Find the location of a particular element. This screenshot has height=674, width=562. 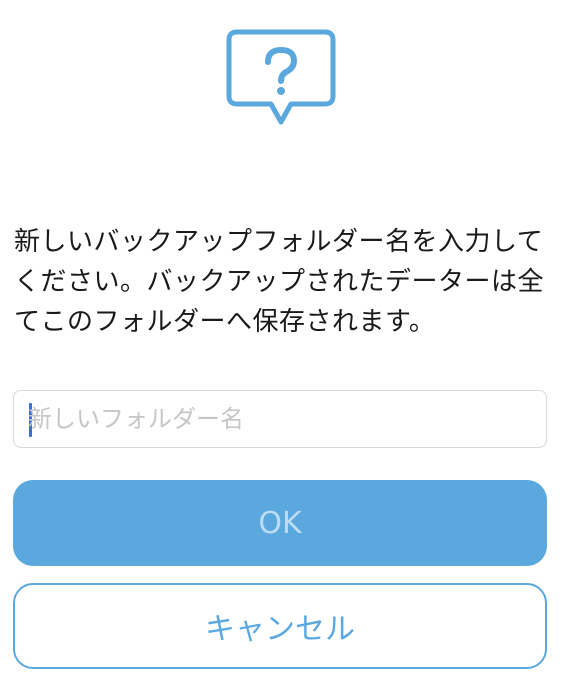

folder-name-input is located at coordinates (280, 419).